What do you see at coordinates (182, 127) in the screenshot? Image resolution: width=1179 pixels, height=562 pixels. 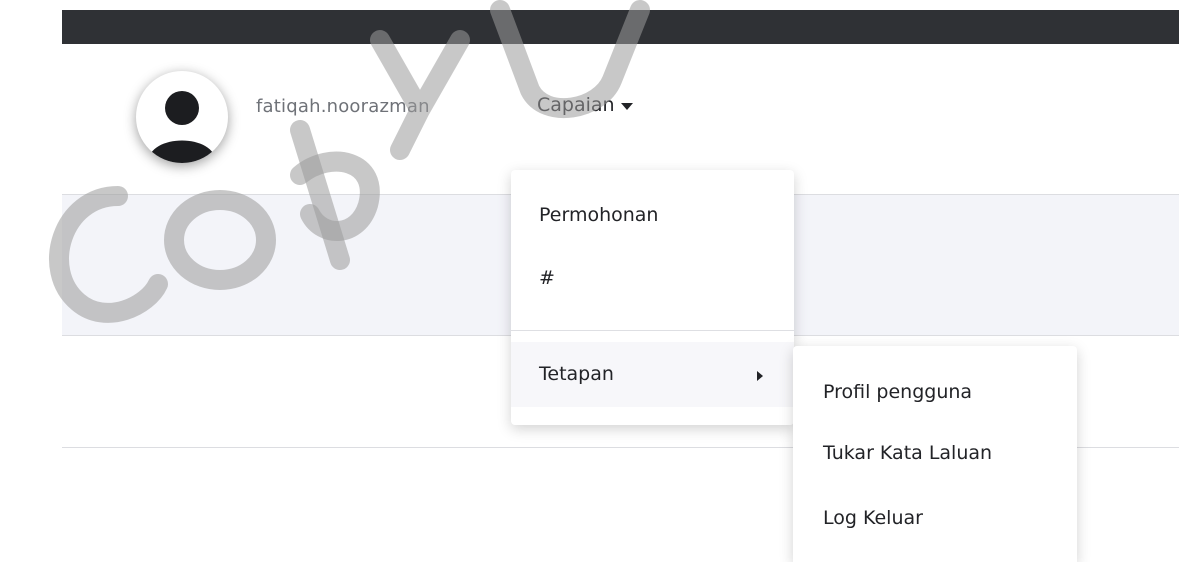 I see `user-silhouette-icon` at bounding box center [182, 127].